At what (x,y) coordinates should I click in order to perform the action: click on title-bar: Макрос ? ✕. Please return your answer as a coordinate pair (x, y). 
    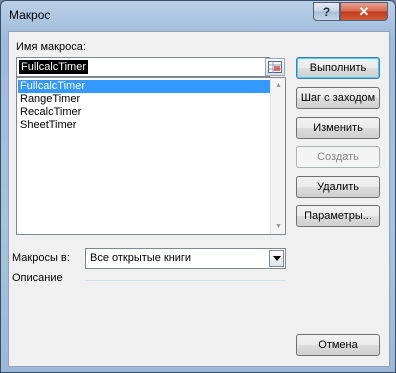
    Looking at the image, I should click on (198, 16).